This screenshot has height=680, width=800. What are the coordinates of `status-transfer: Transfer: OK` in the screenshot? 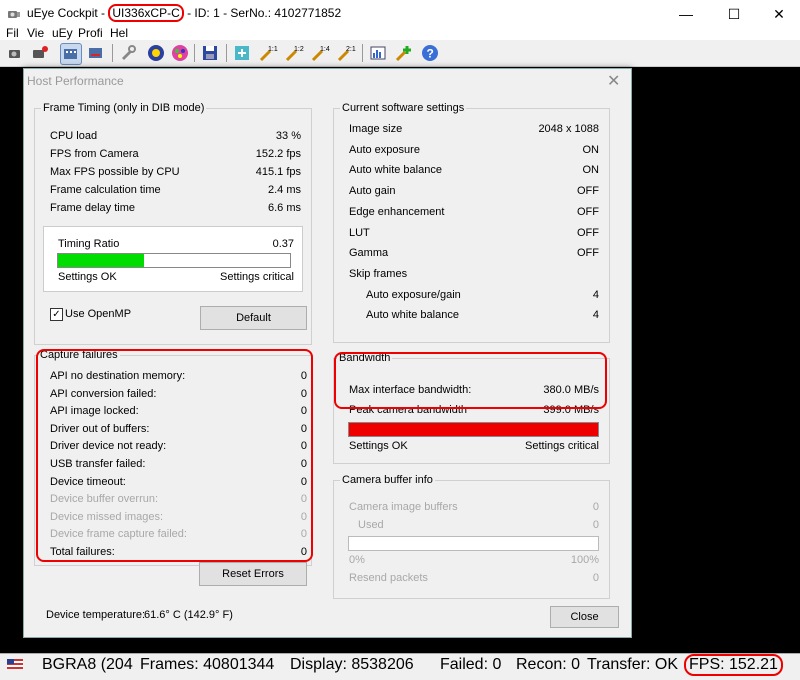 It's located at (632, 664).